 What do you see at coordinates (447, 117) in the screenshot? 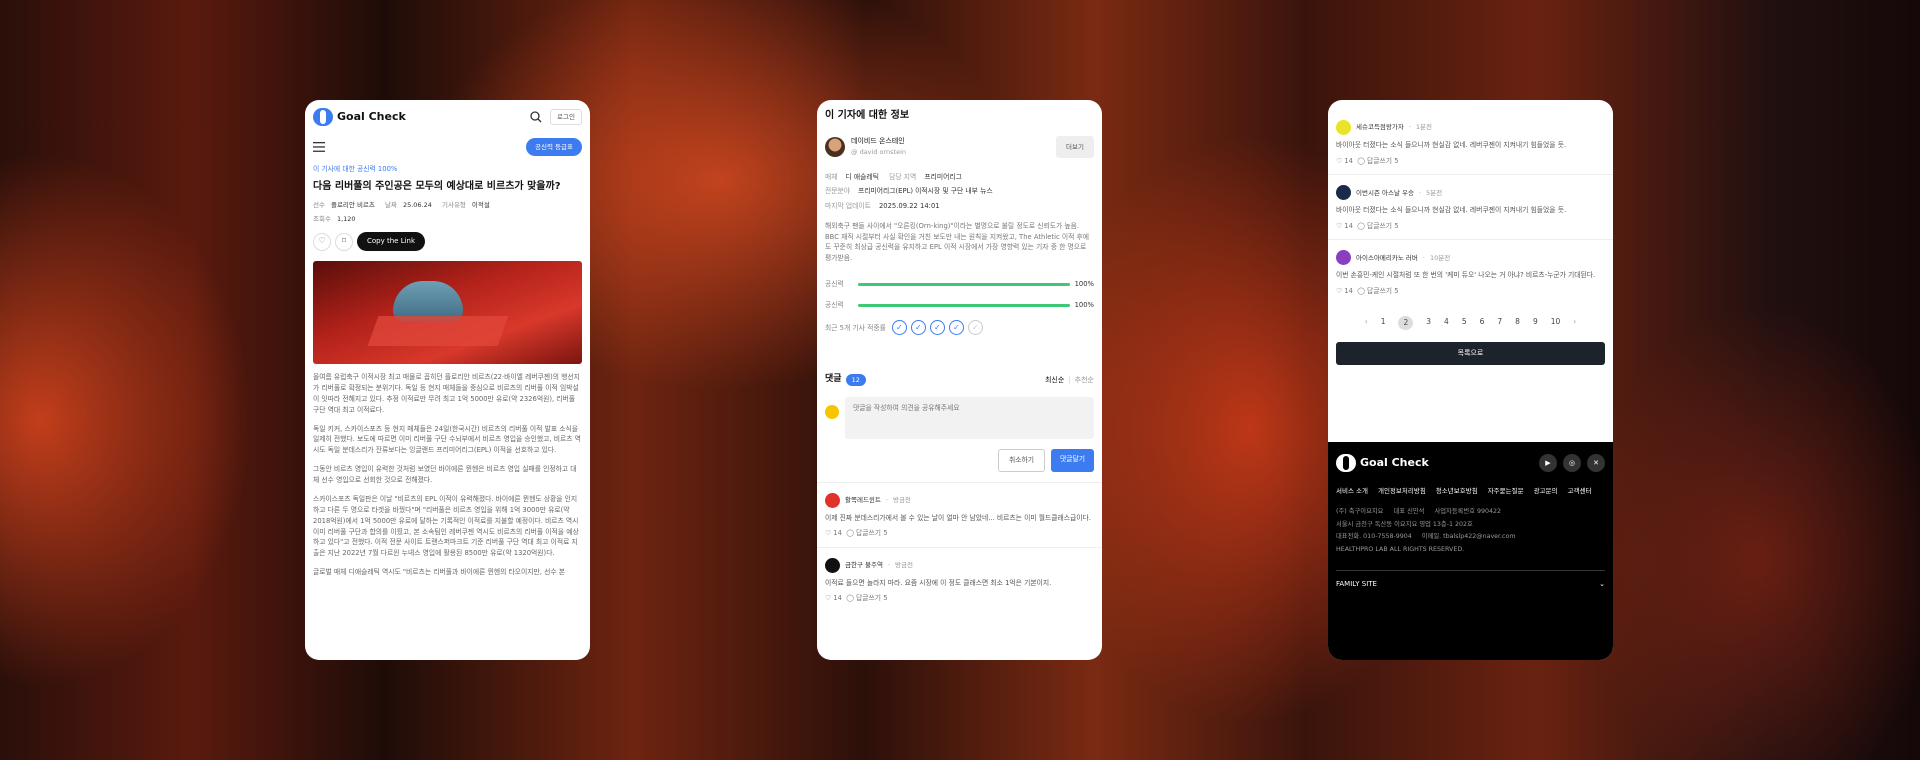
I see `header: Goal Check 로그인` at bounding box center [447, 117].